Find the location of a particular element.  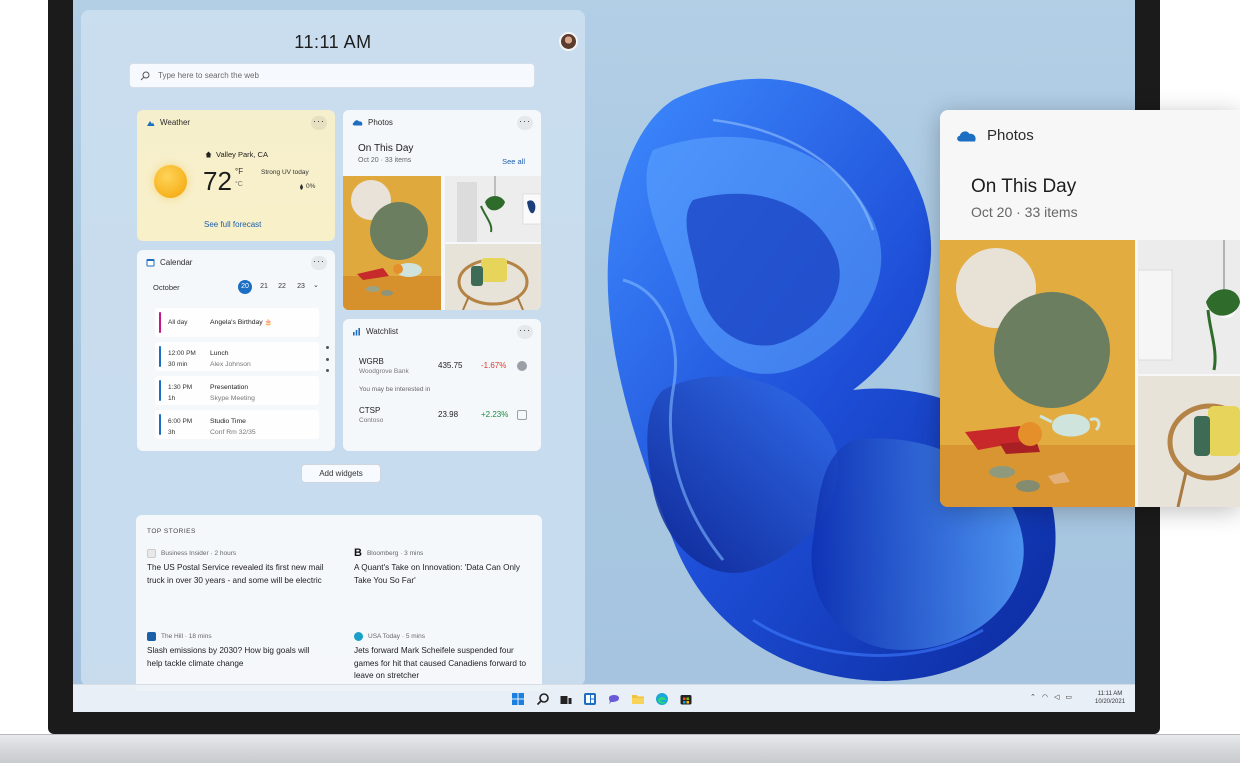

avatar is located at coordinates (568, 41).